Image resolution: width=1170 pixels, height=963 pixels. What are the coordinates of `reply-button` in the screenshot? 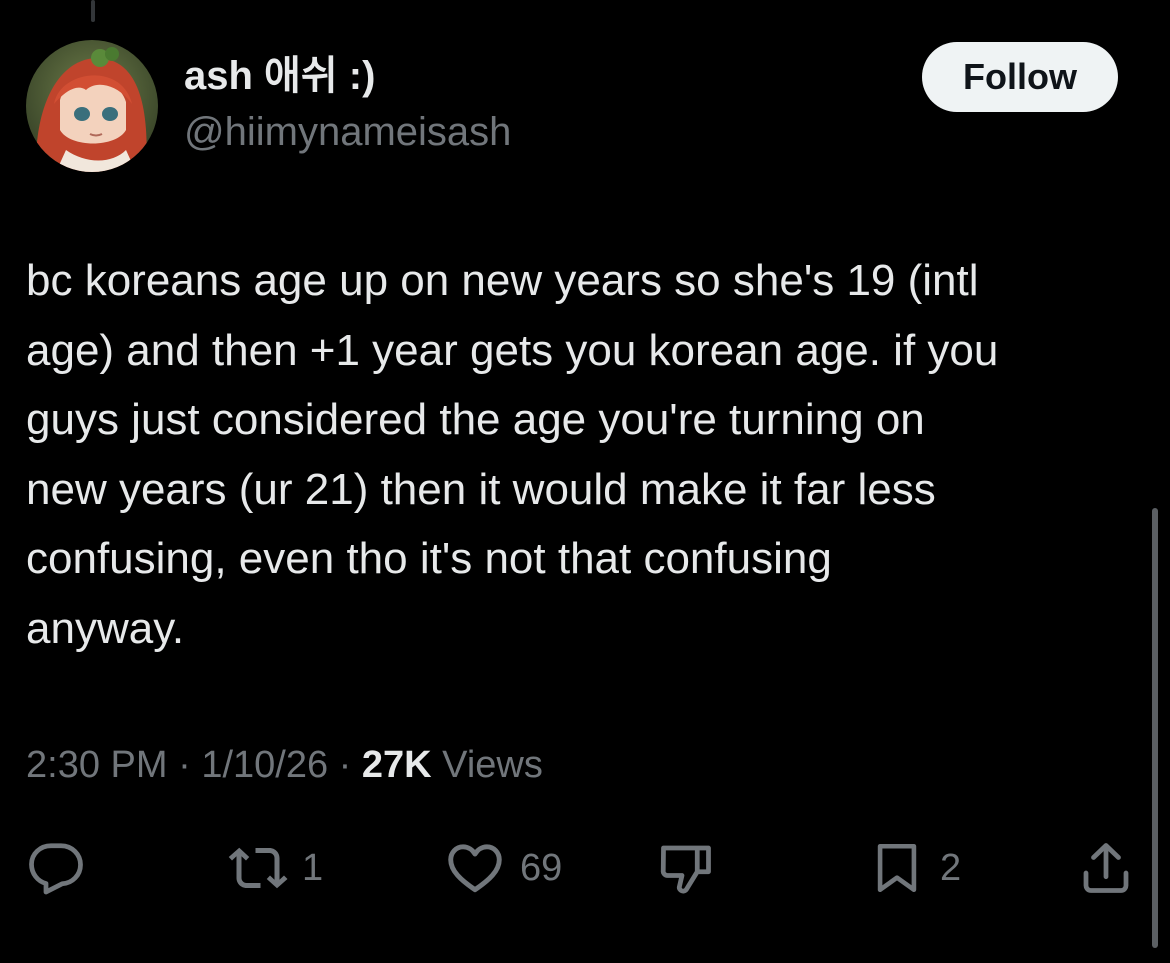 It's located at (56, 868).